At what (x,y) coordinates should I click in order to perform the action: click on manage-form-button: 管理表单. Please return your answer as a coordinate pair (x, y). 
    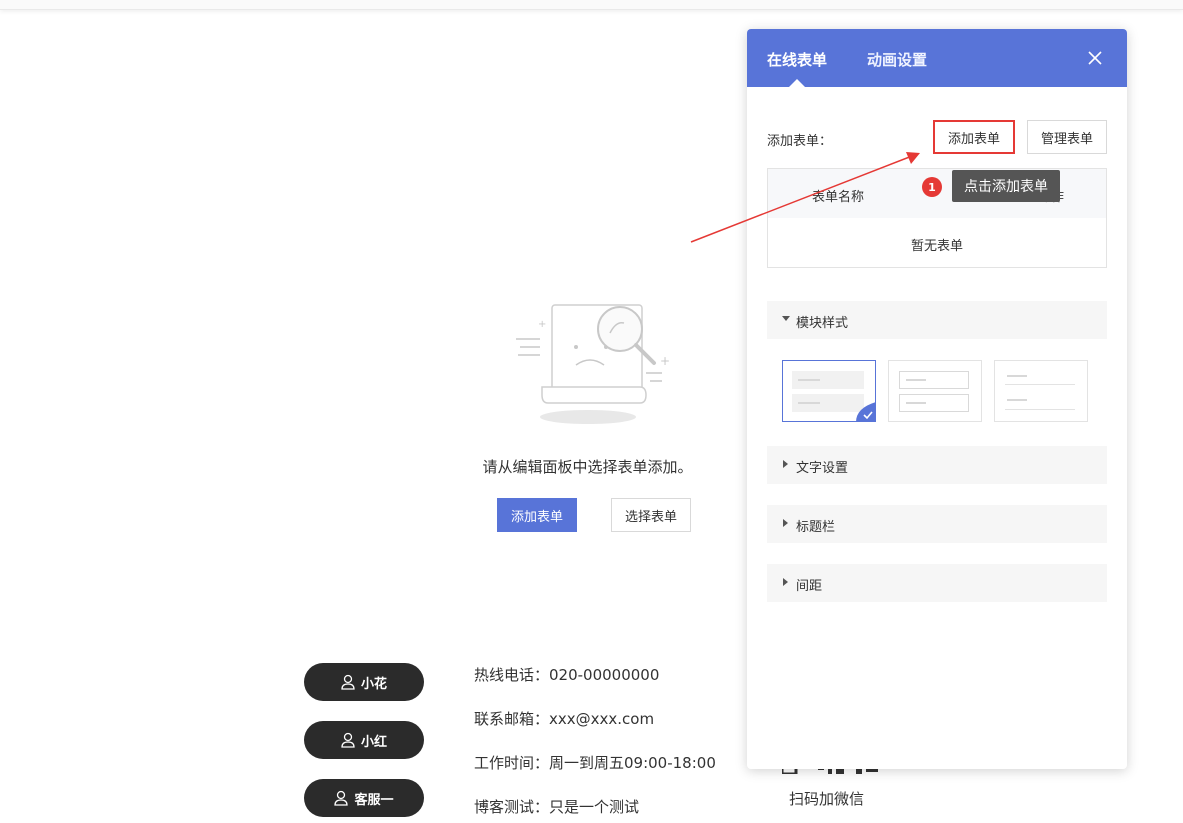
    Looking at the image, I should click on (1067, 137).